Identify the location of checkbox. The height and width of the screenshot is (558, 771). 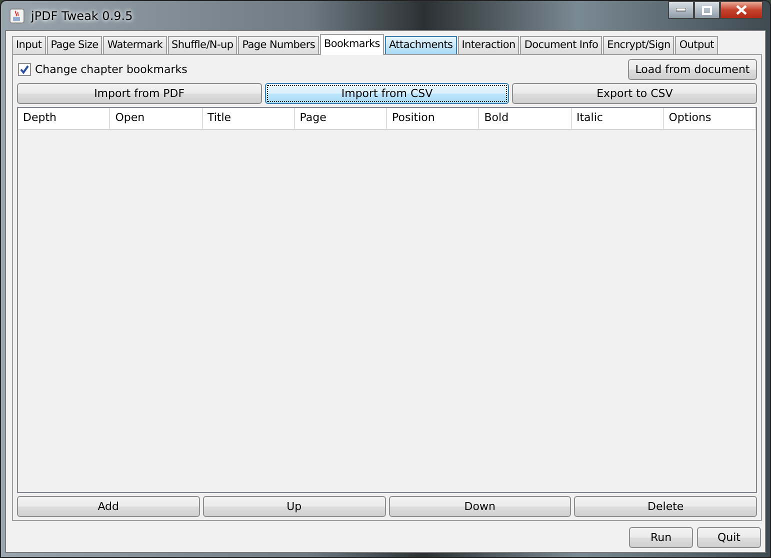
(24, 69).